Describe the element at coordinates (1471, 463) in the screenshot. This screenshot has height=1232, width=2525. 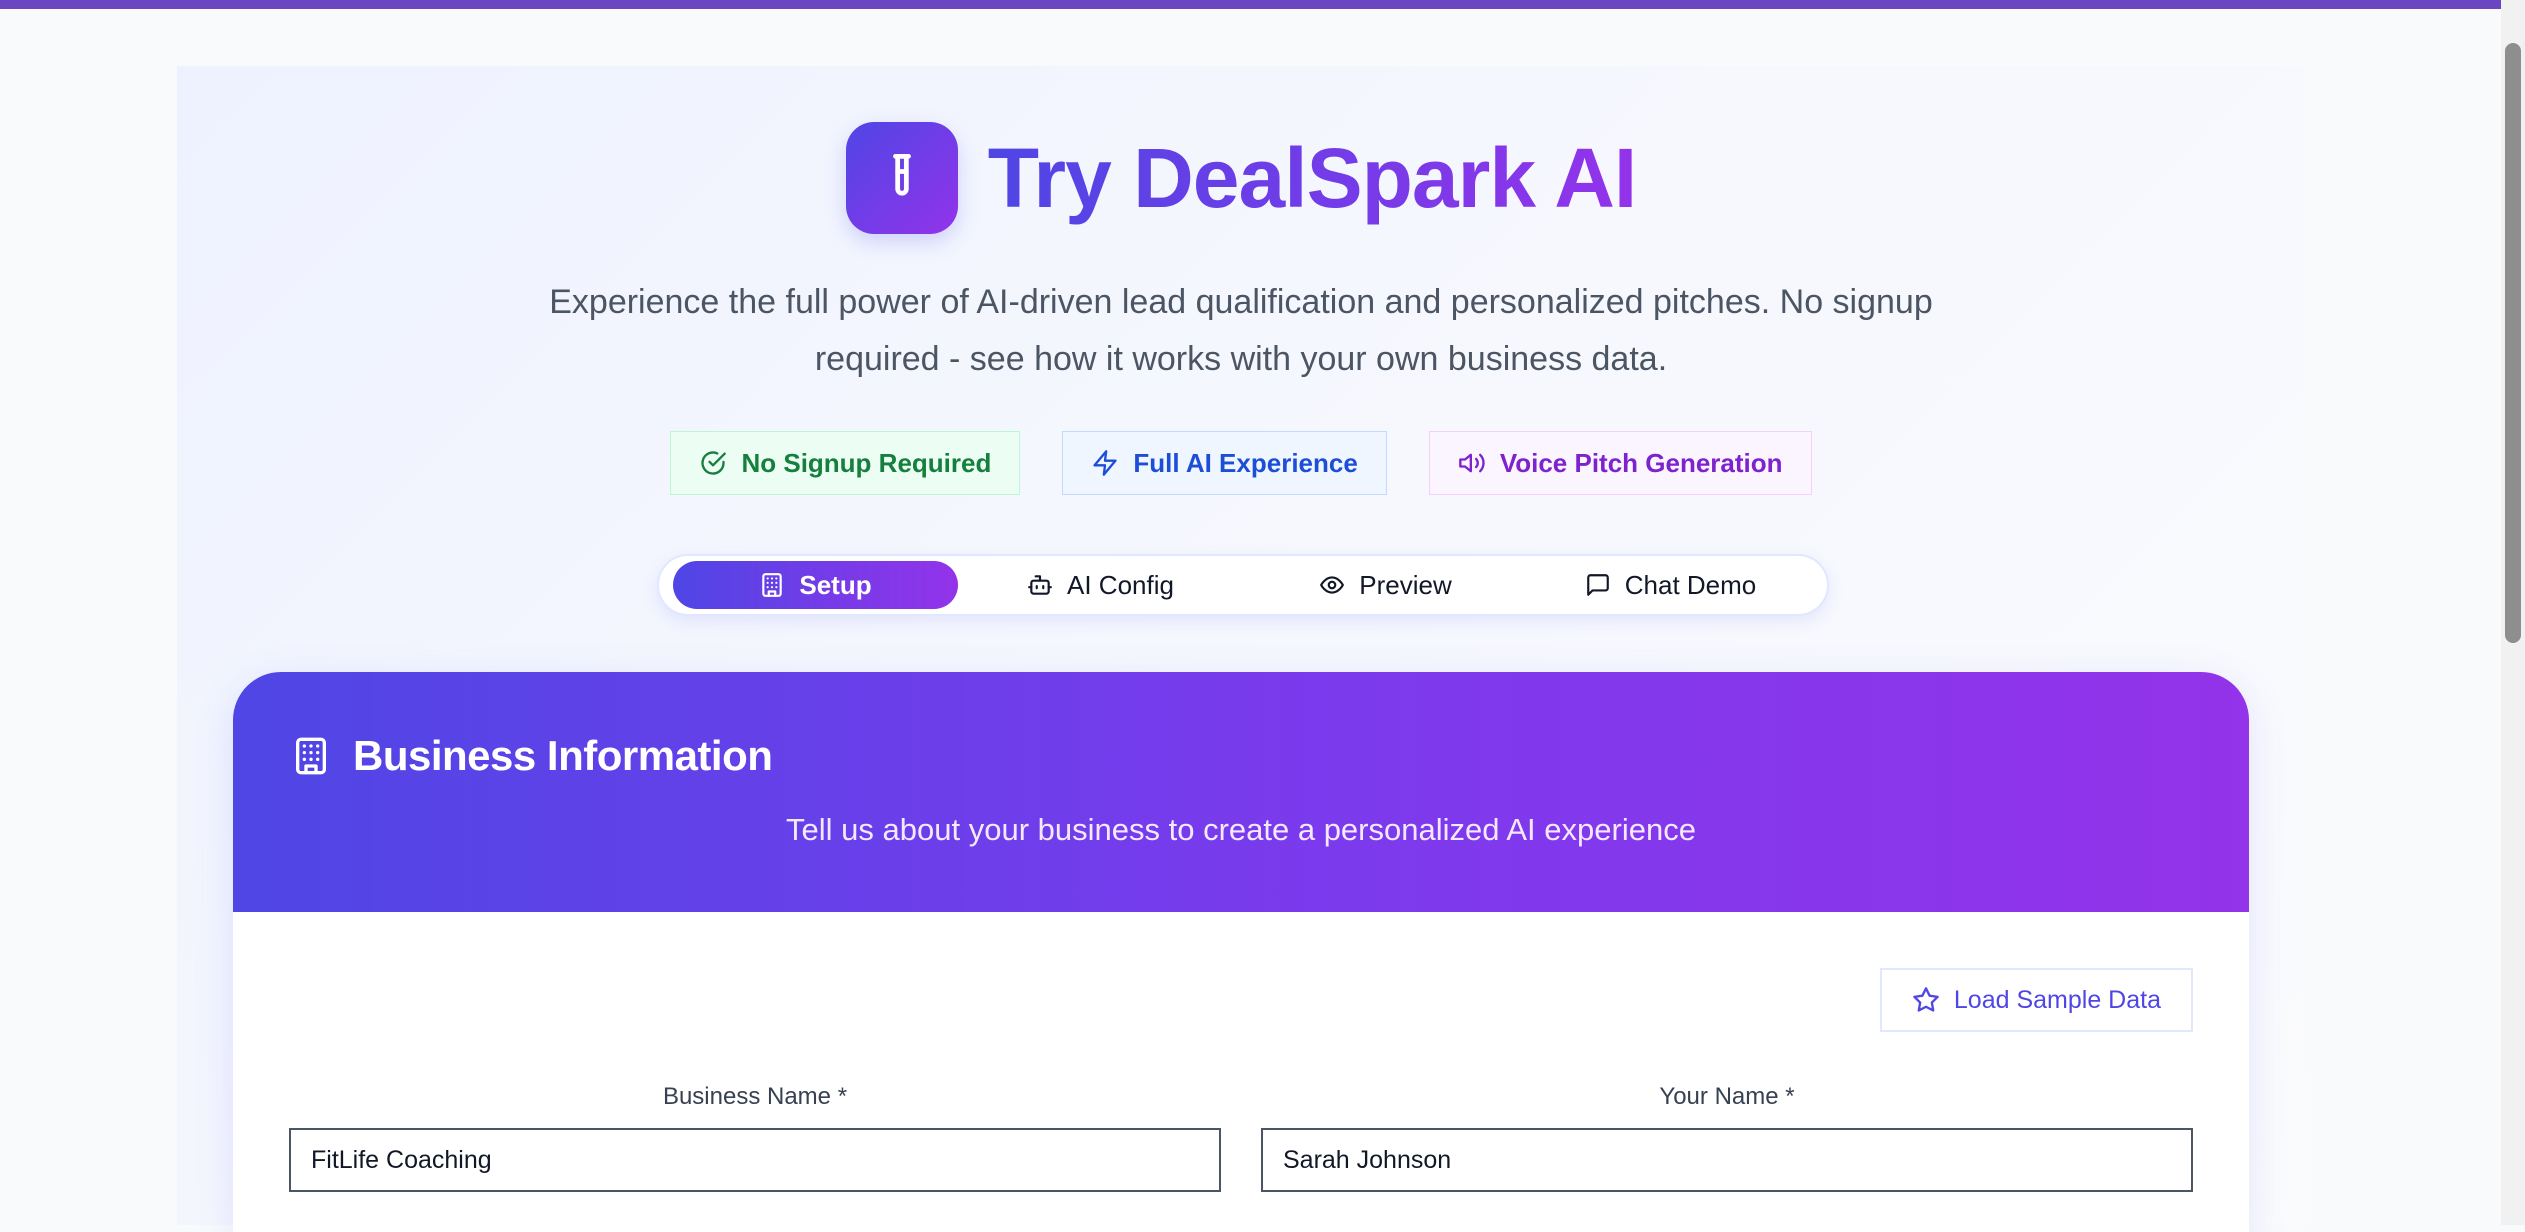
I see `volume-icon` at that location.